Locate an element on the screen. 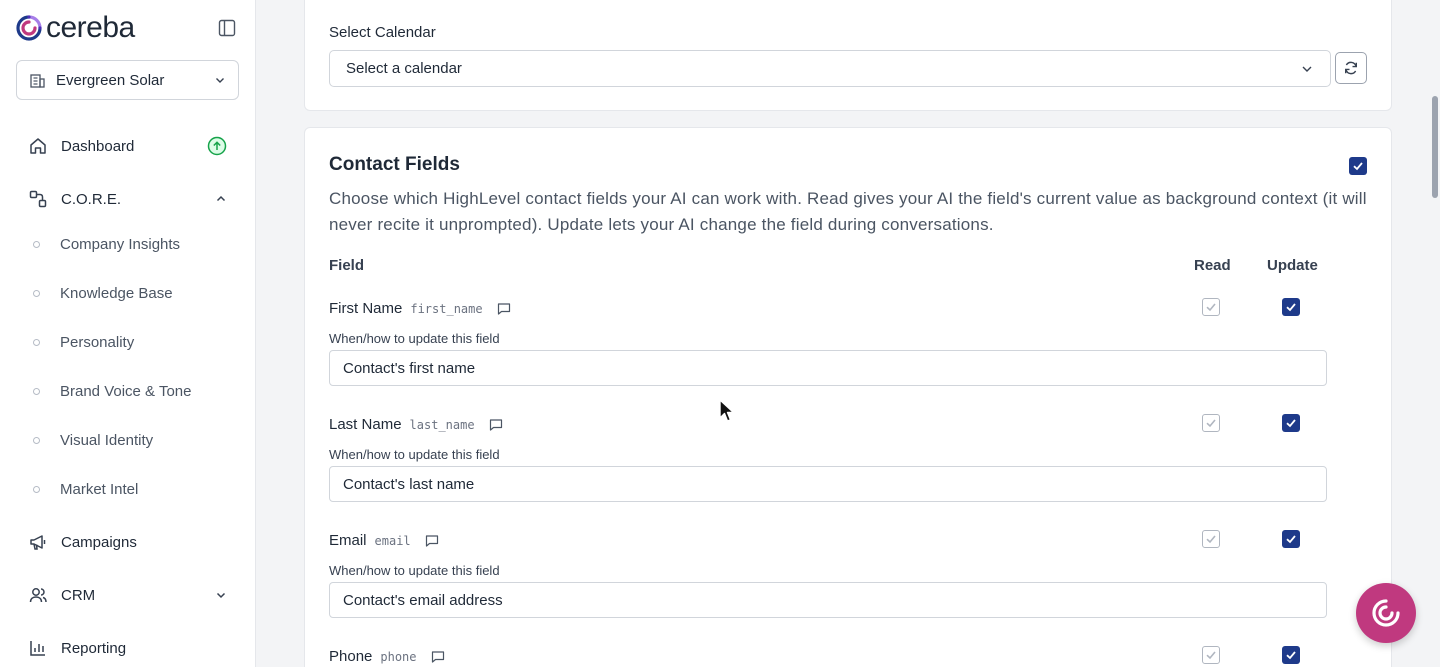  scrollbar-thumb is located at coordinates (1435, 147).